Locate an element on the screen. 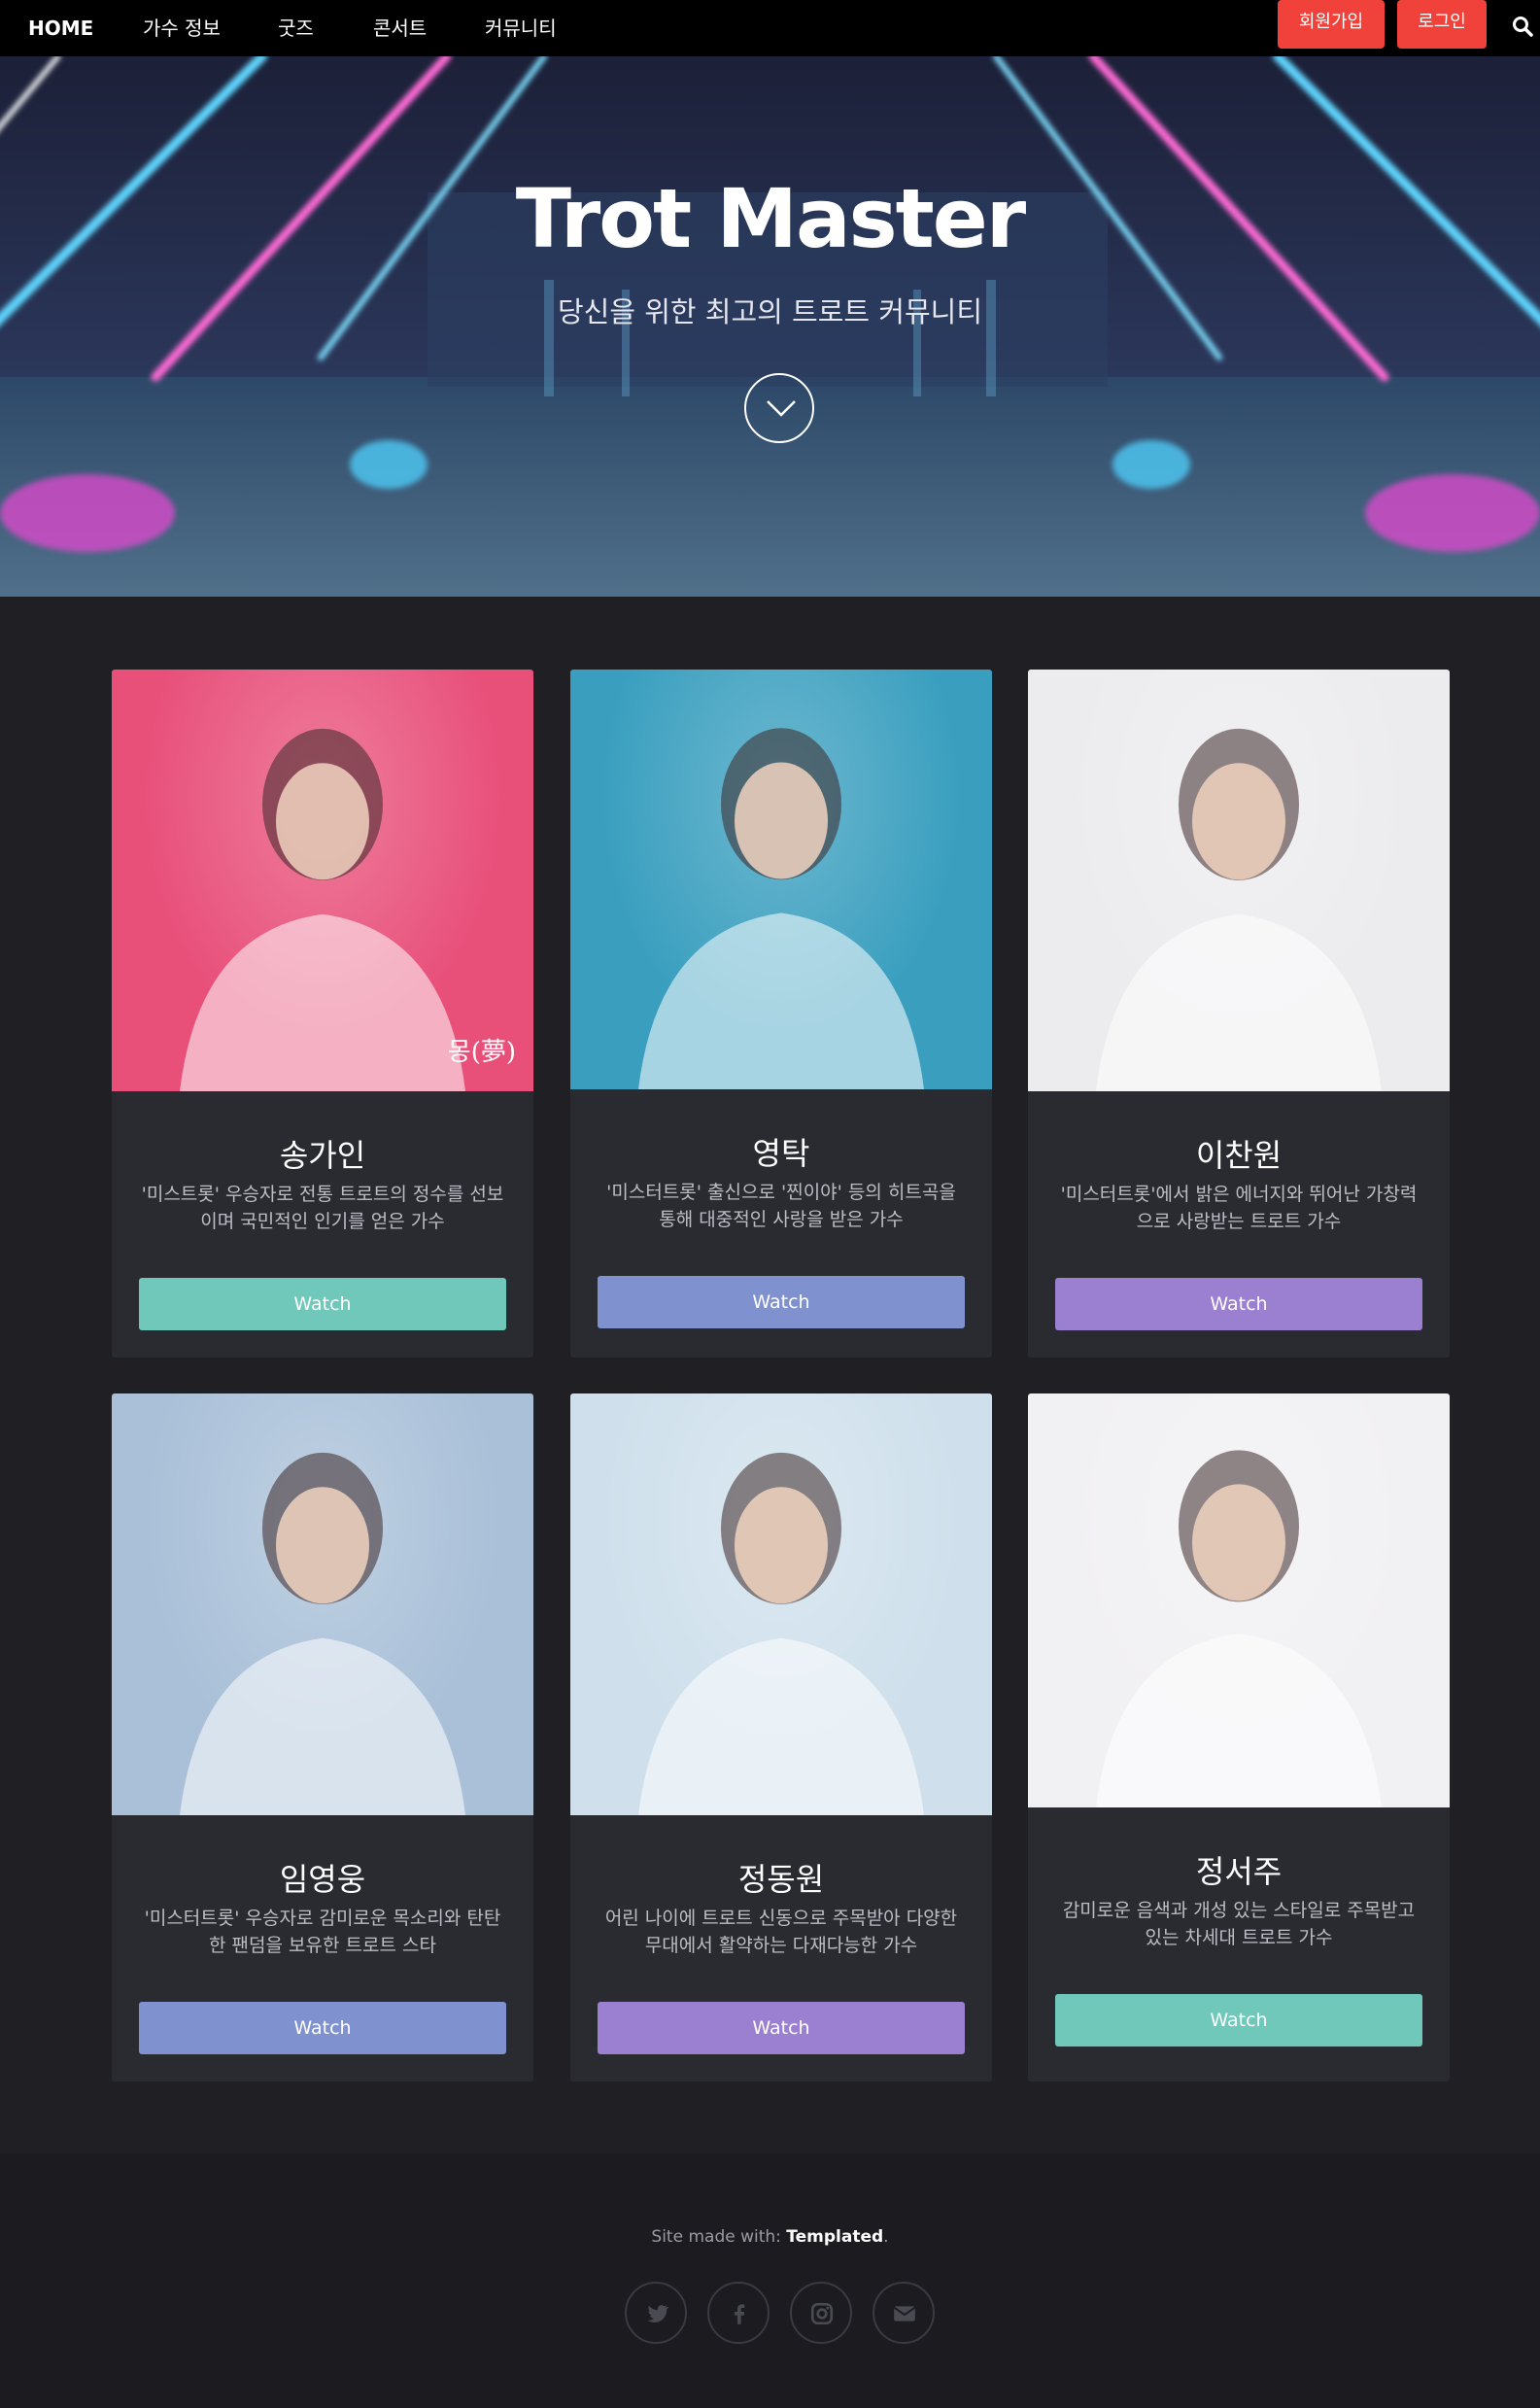  album-title-text: 몽(夢) is located at coordinates (481, 1052).